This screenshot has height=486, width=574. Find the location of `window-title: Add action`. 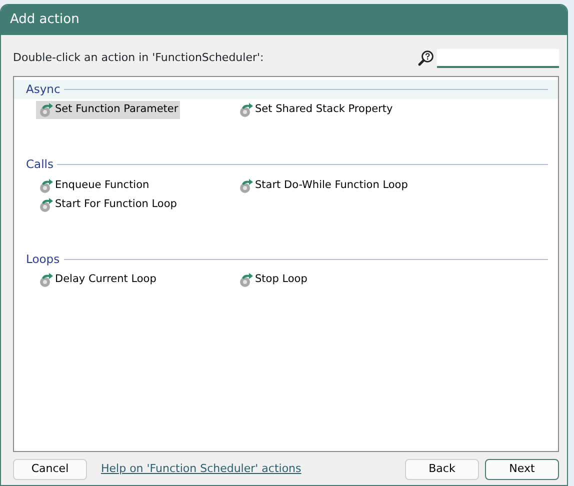

window-title: Add action is located at coordinates (45, 20).